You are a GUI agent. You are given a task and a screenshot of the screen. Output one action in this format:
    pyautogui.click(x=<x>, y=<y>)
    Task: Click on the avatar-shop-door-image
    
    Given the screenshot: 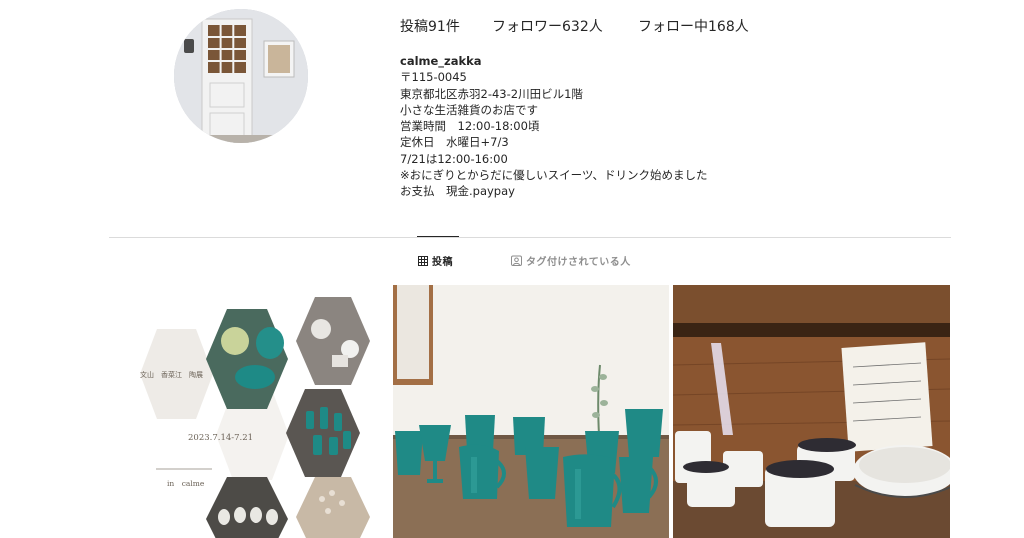 What is the action you would take?
    pyautogui.click(x=241, y=76)
    